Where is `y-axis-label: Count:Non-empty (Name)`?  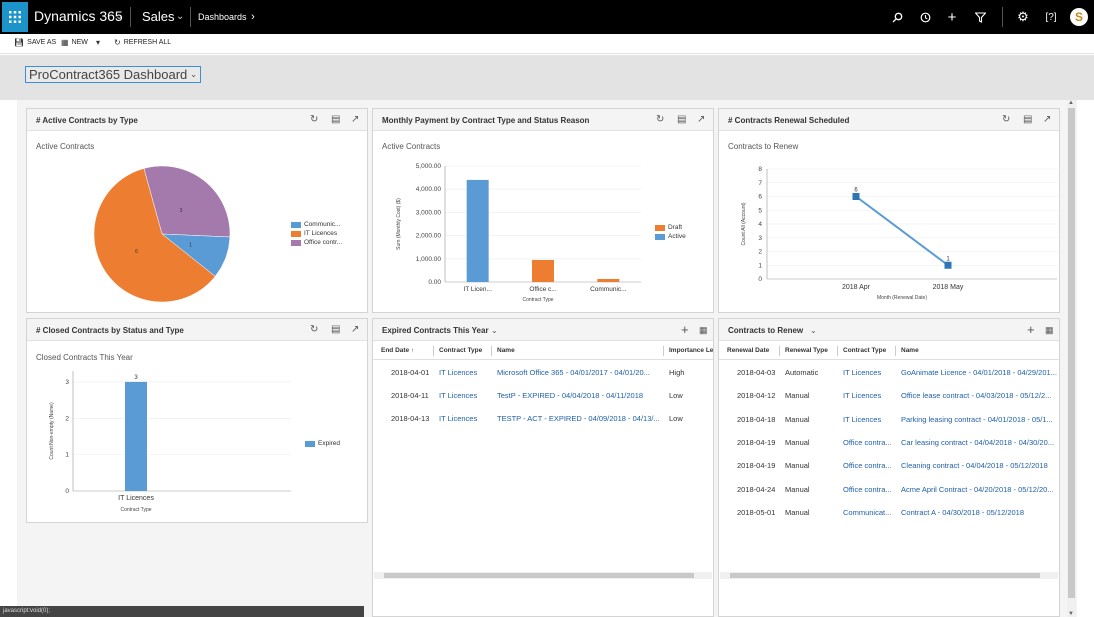 y-axis-label: Count:Non-empty (Name) is located at coordinates (52, 431).